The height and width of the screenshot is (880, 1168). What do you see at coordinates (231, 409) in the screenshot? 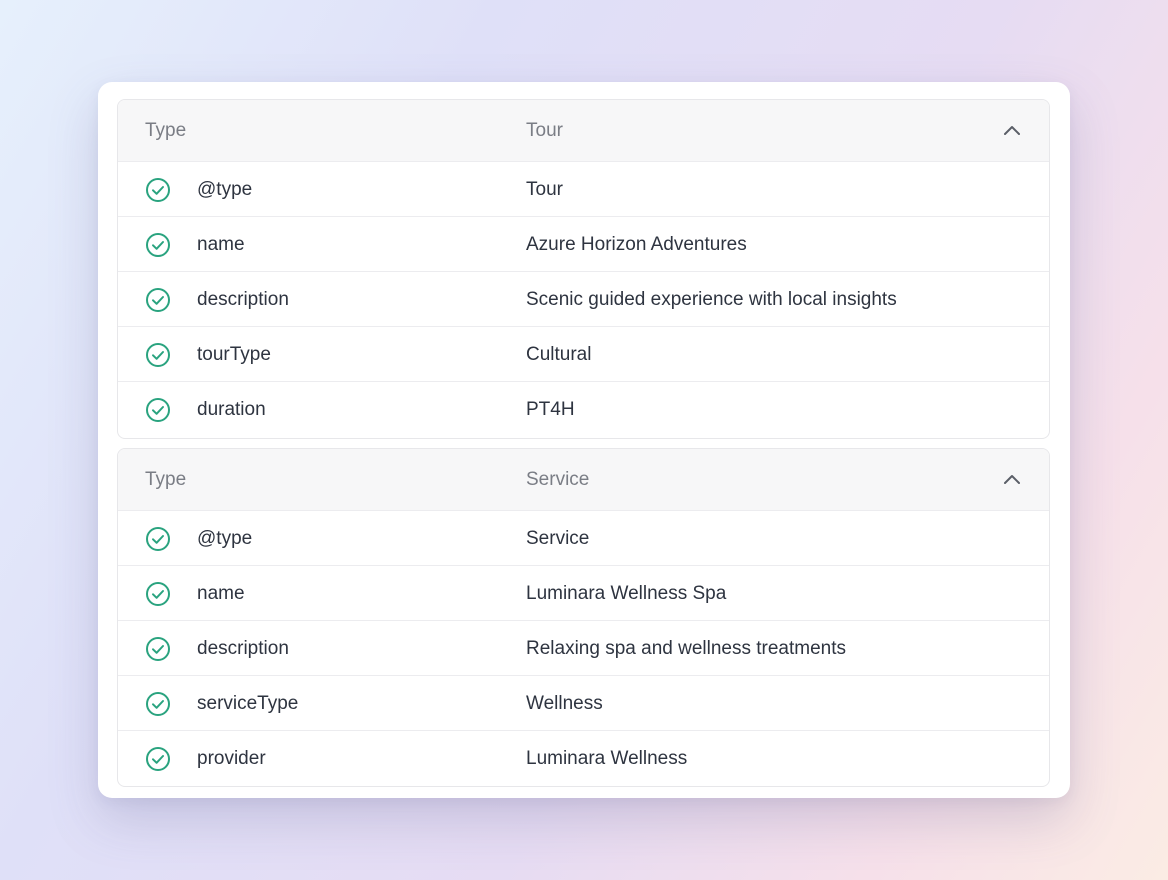
I see `property-key: duration` at bounding box center [231, 409].